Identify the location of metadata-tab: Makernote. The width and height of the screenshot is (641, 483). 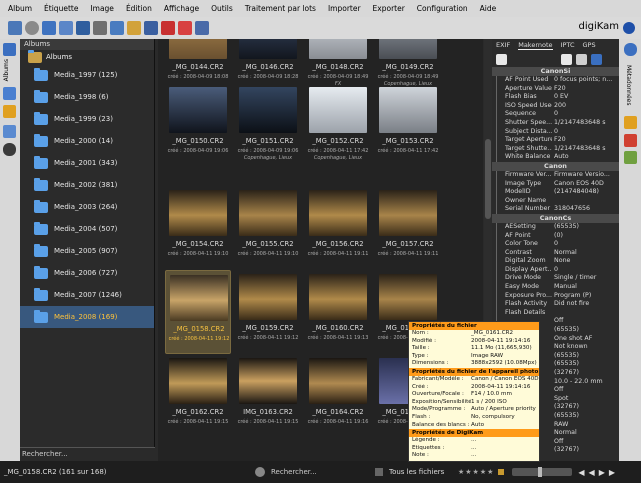
(535, 45).